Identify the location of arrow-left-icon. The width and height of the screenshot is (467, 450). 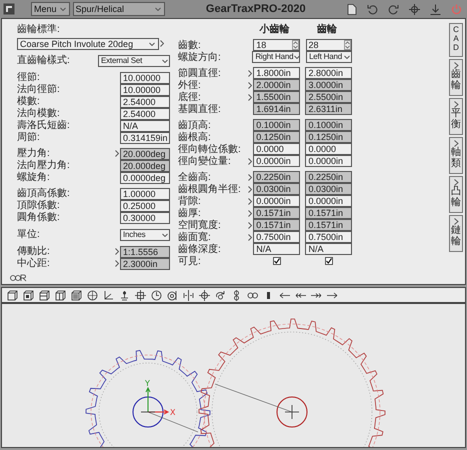
(284, 295).